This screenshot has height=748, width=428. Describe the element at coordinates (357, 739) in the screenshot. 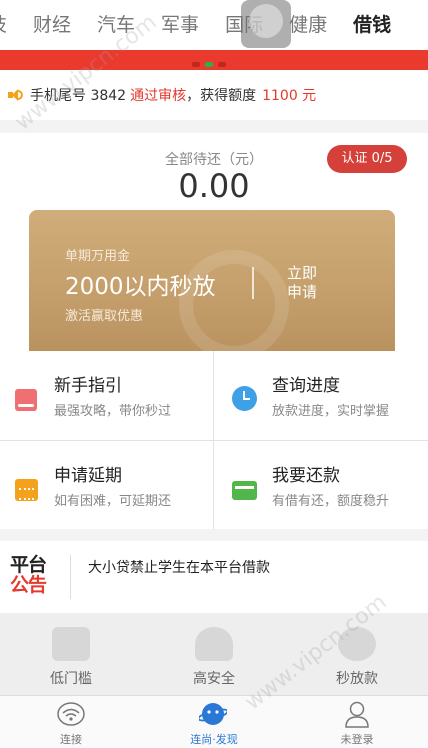

I see `nav-label: 未登录` at that location.